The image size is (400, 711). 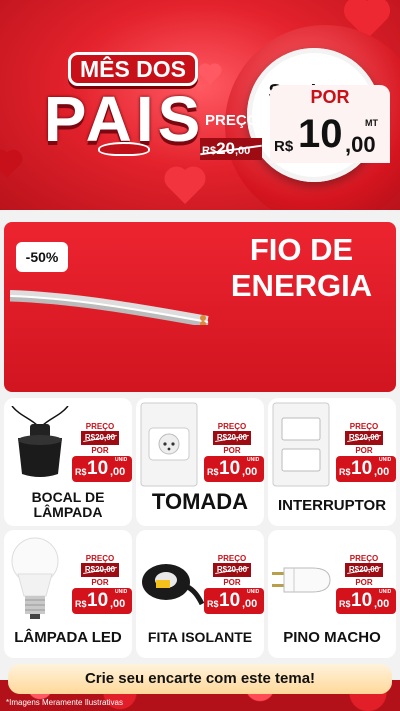 What do you see at coordinates (284, 146) in the screenshot?
I see `featured-currency: R$` at bounding box center [284, 146].